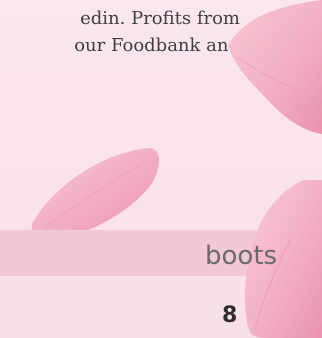 This screenshot has height=338, width=322. What do you see at coordinates (241, 256) in the screenshot?
I see `band-label: boots` at bounding box center [241, 256].